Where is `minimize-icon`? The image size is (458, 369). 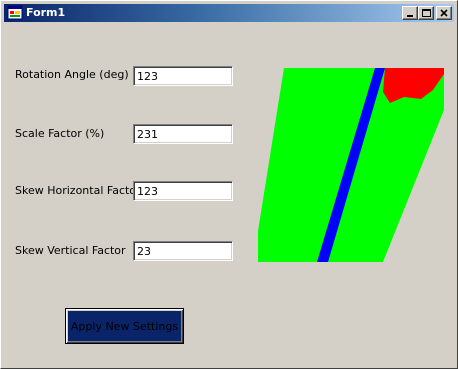
minimize-icon is located at coordinates (410, 16).